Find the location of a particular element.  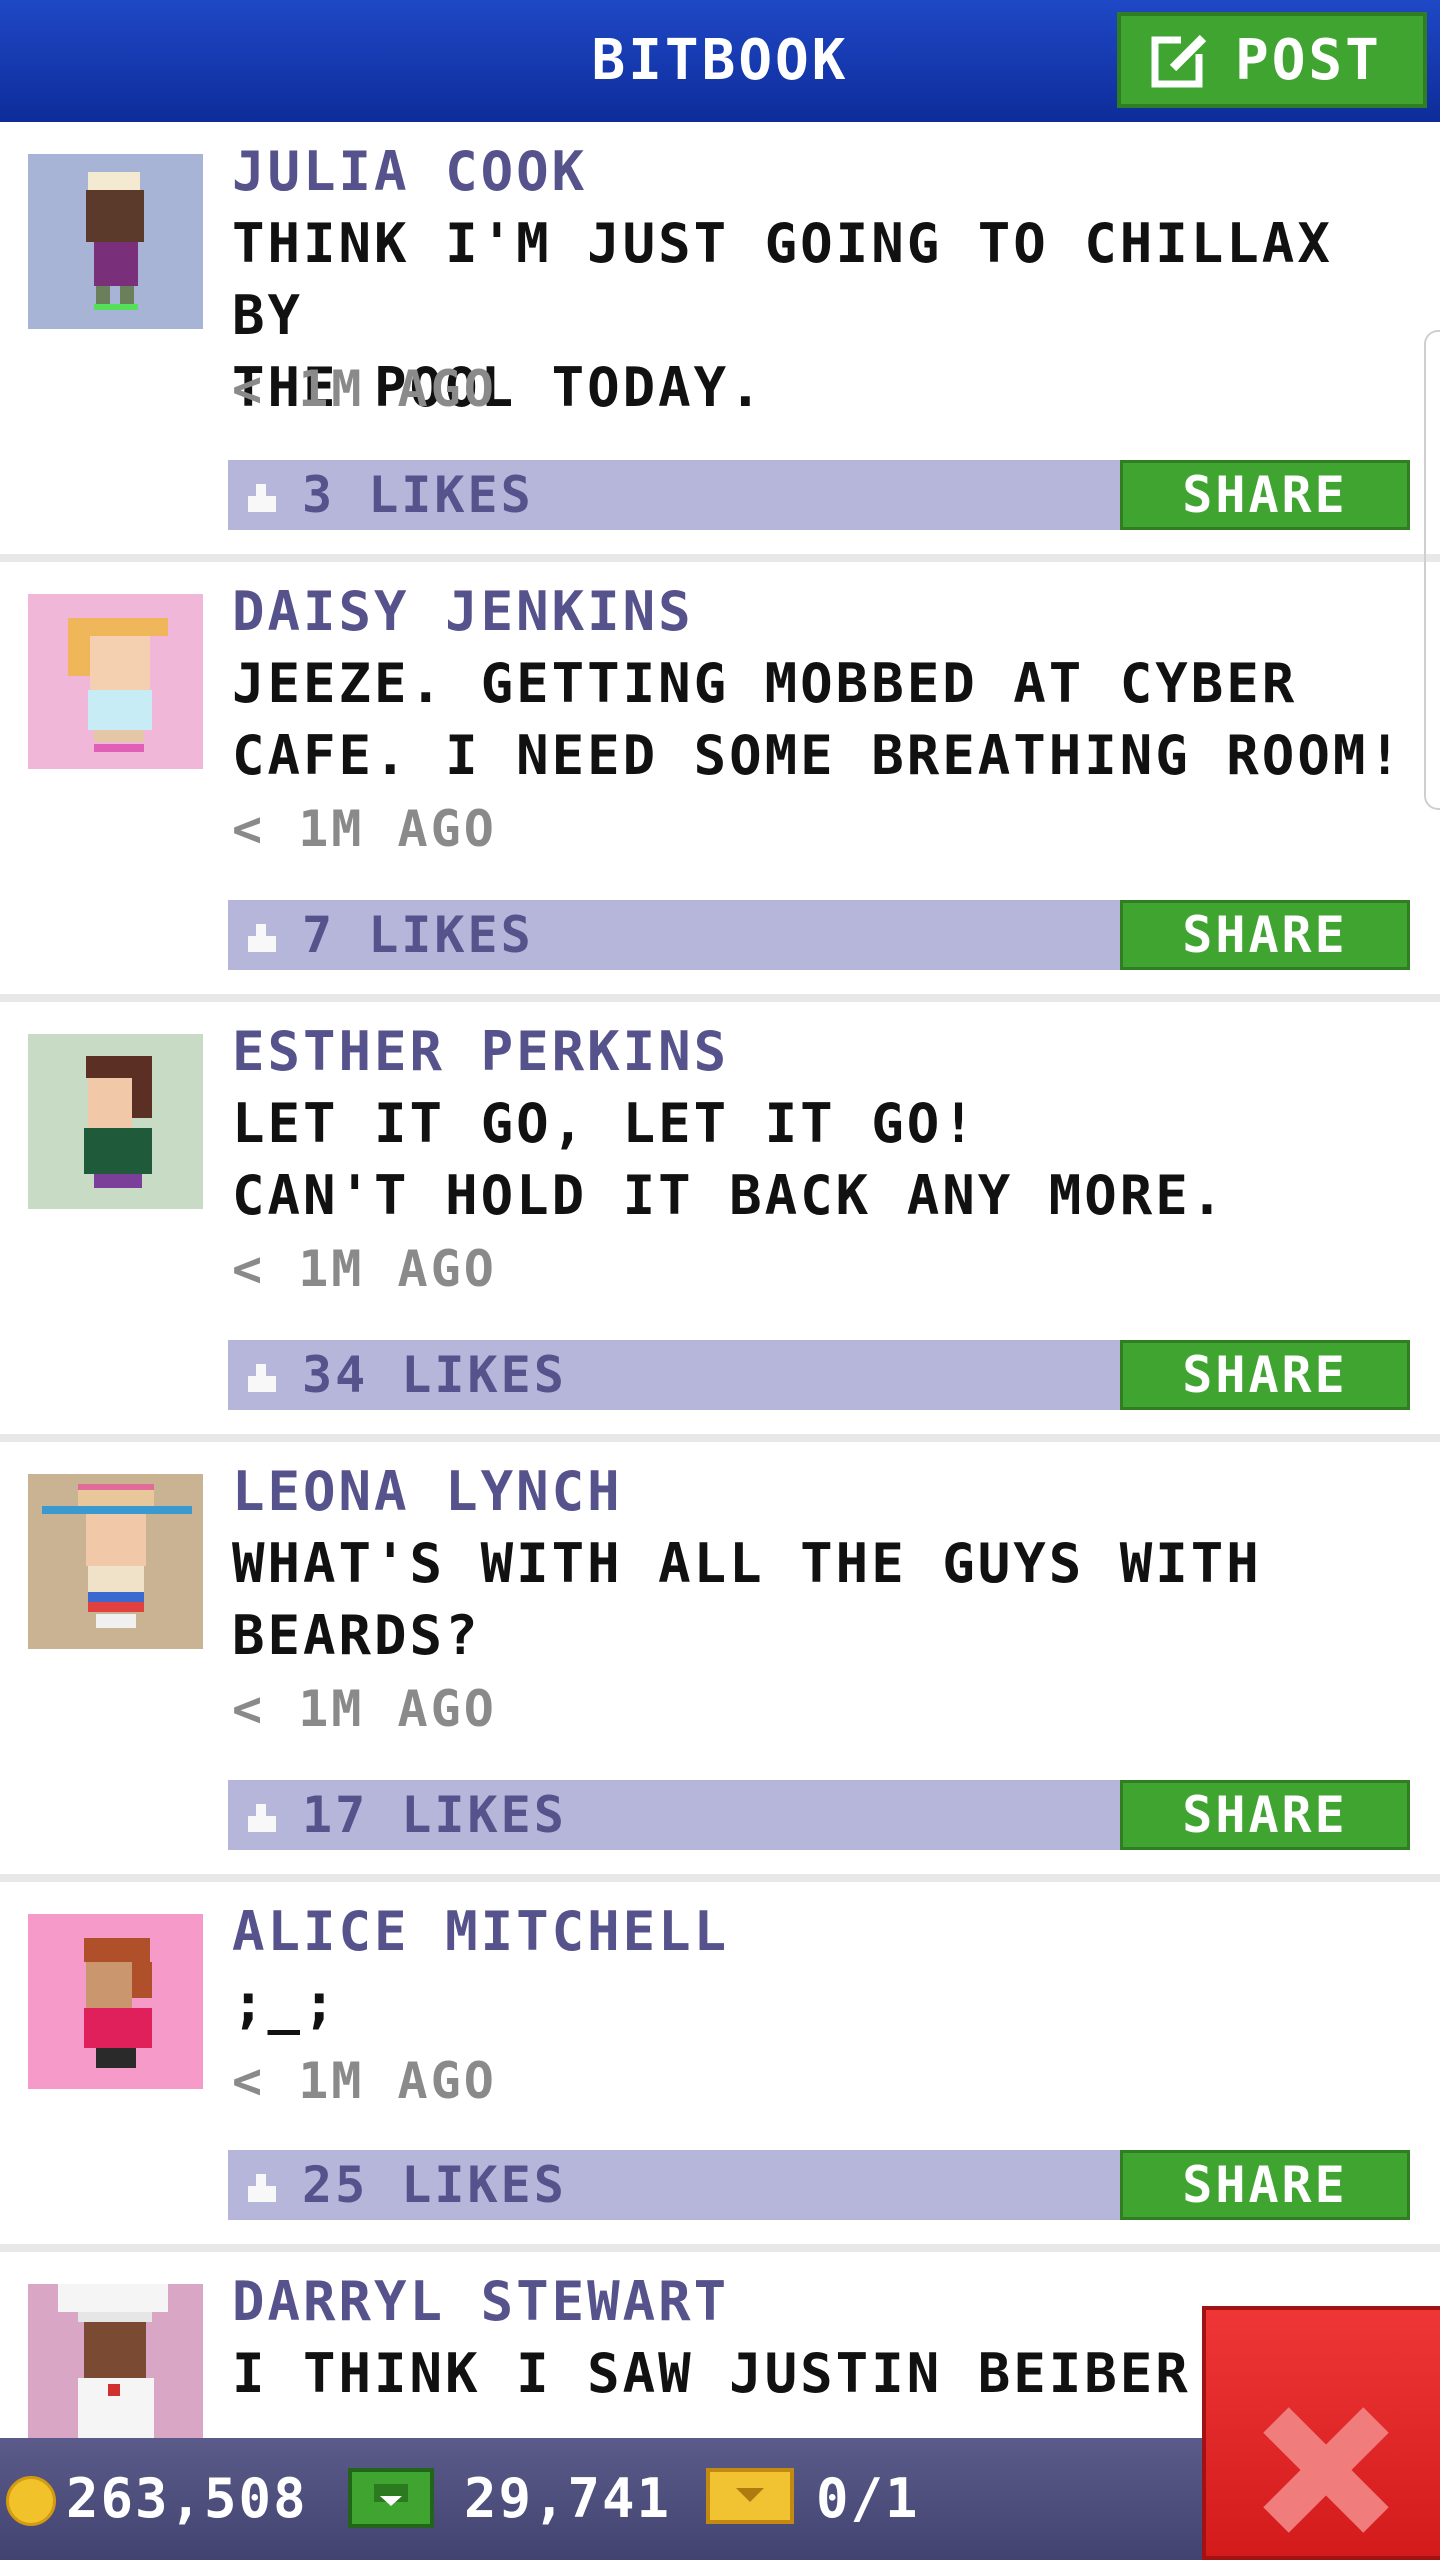

post-author: LEONA LYNCH is located at coordinates (427, 1491).